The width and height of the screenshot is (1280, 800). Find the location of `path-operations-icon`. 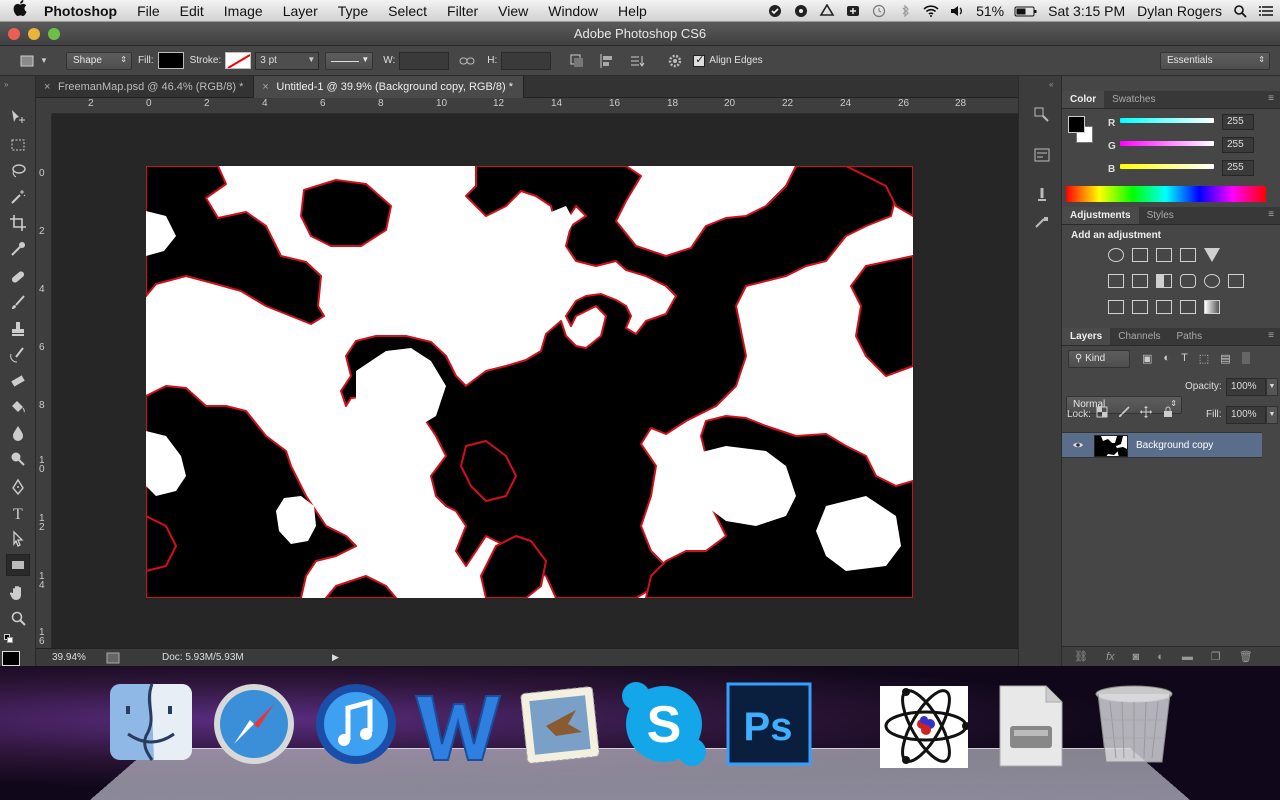

path-operations-icon is located at coordinates (577, 61).